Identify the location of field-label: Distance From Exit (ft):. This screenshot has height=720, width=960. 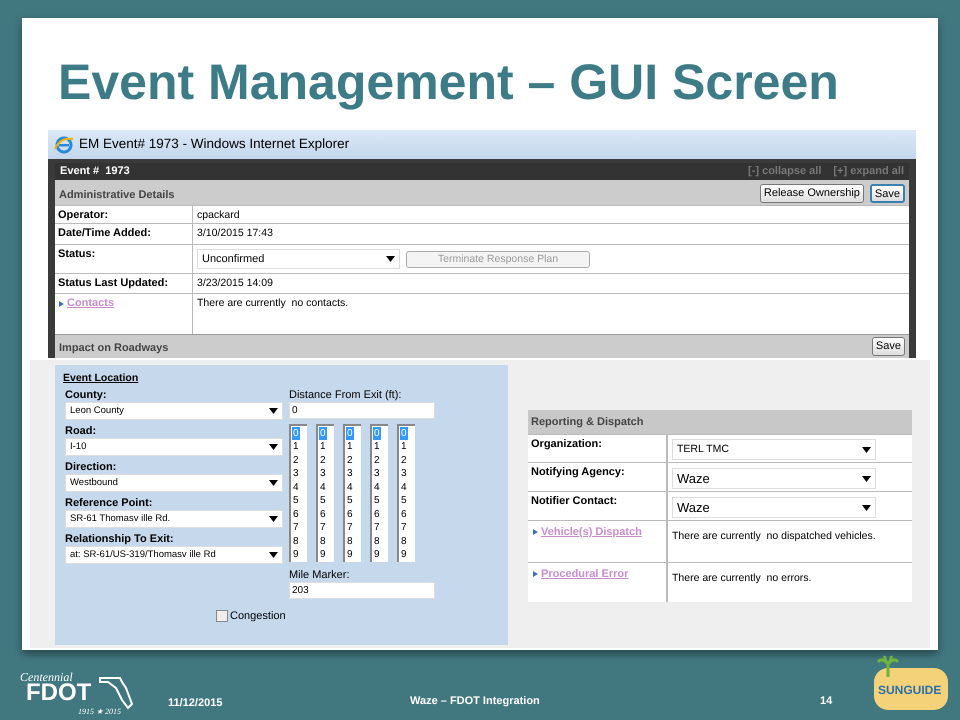
(345, 395).